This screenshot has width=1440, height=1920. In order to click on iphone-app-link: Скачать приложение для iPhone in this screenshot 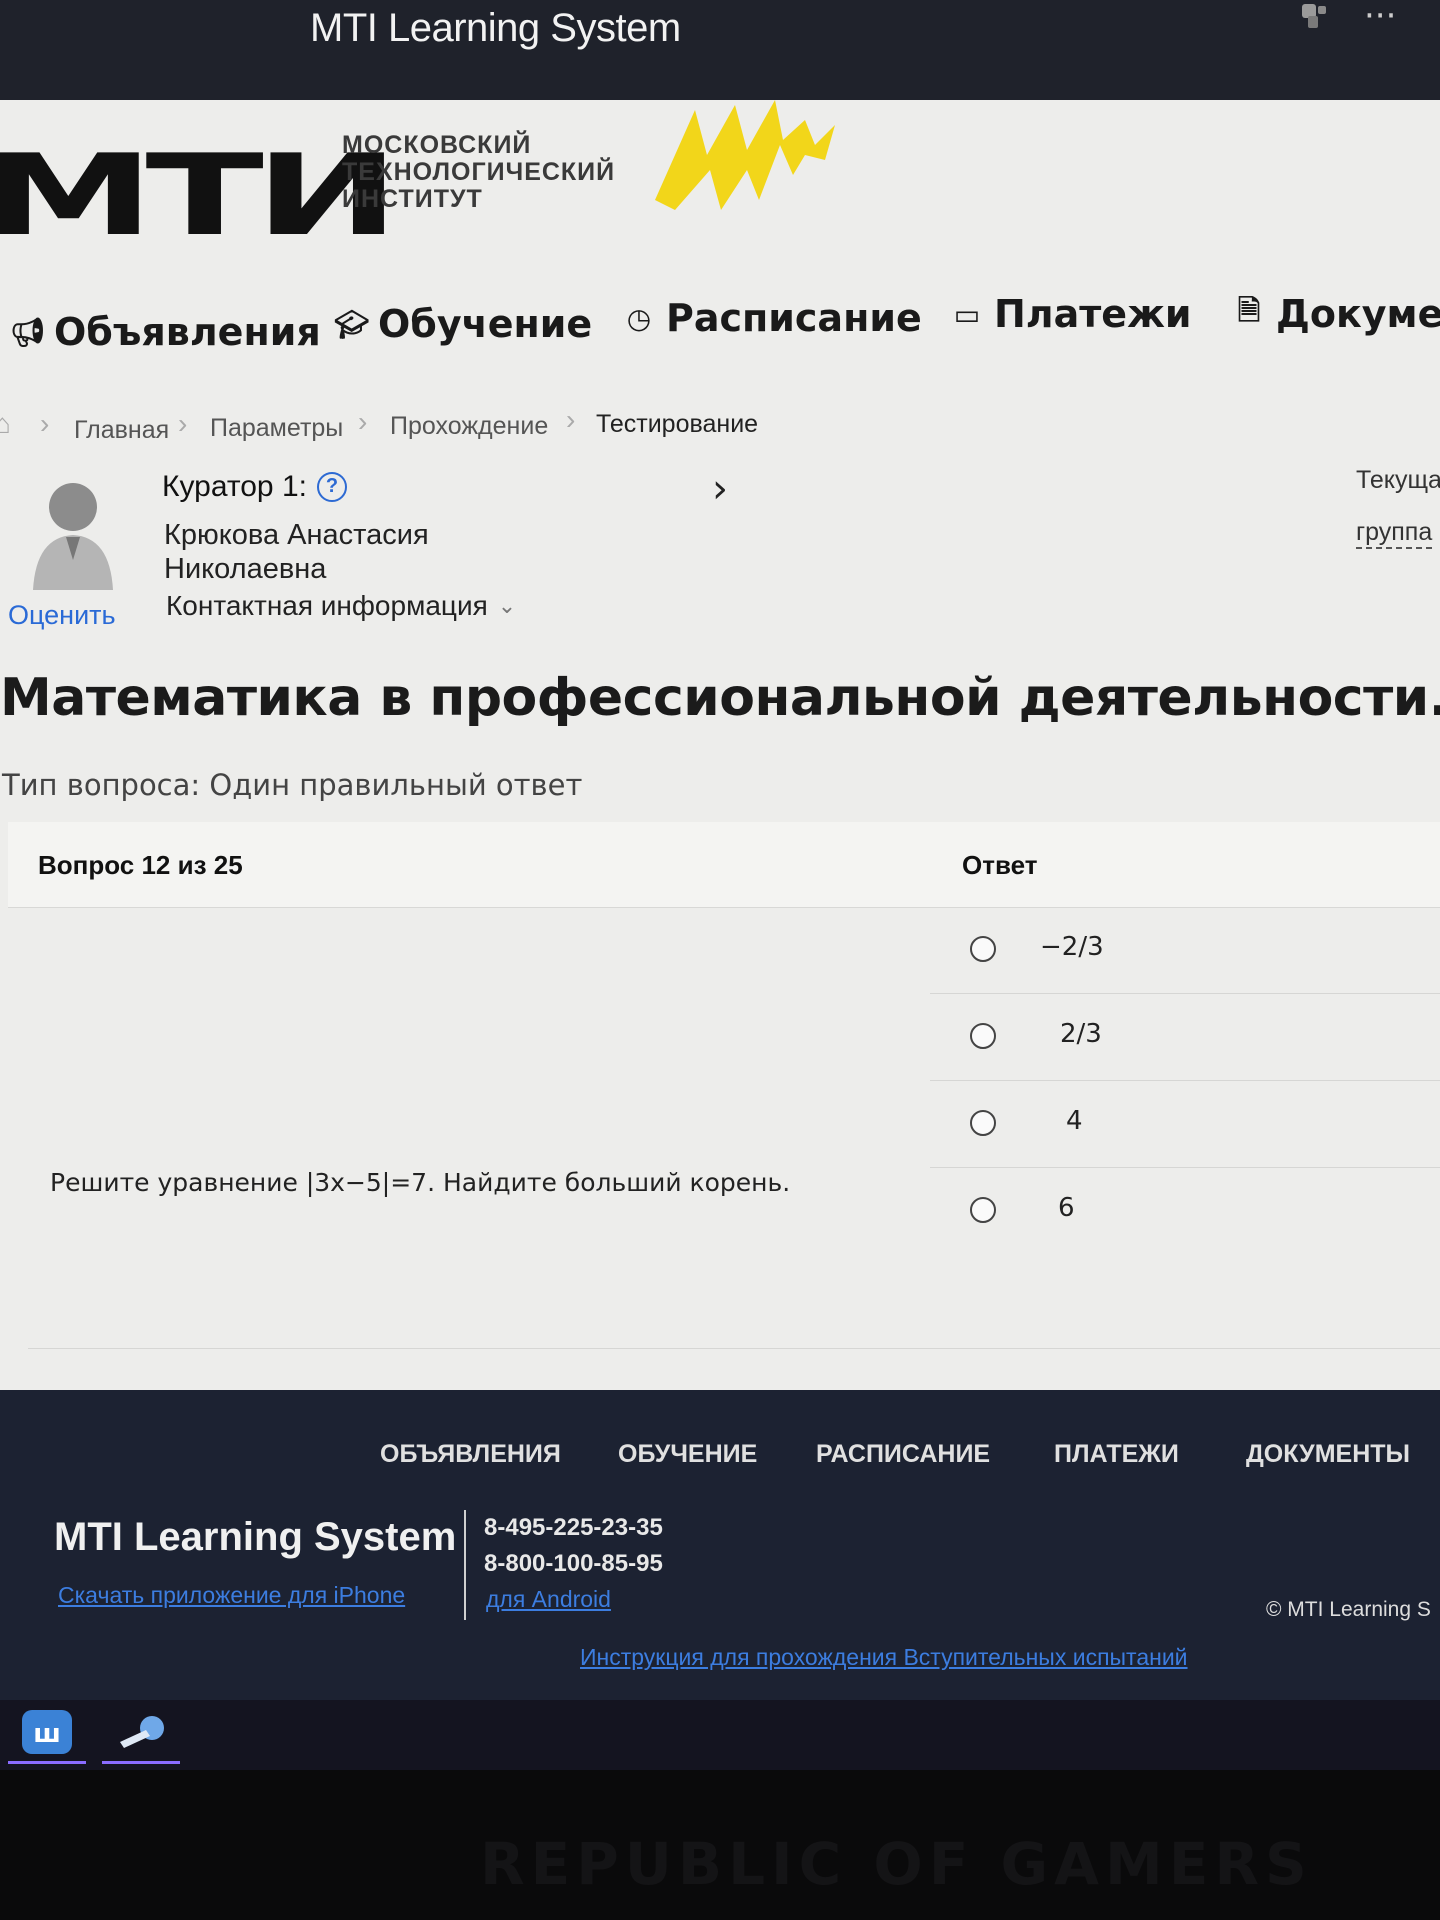, I will do `click(231, 1595)`.